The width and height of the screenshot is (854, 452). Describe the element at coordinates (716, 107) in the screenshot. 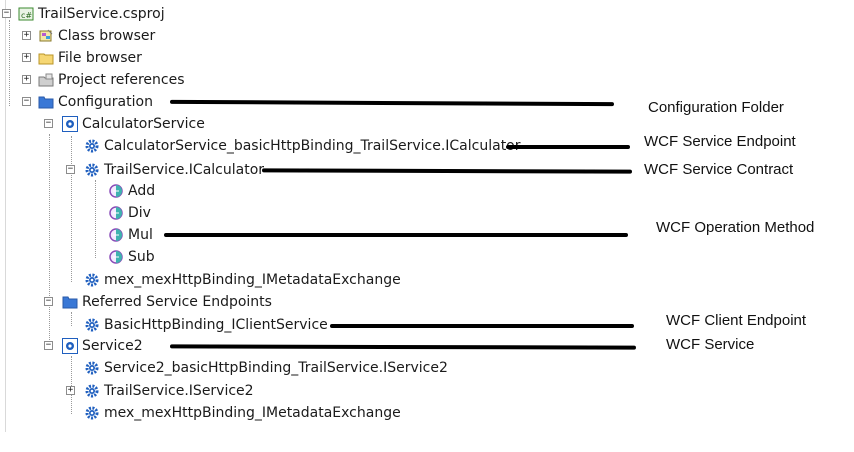

I see `annotation-configuration-folder: Configuration Folder` at that location.